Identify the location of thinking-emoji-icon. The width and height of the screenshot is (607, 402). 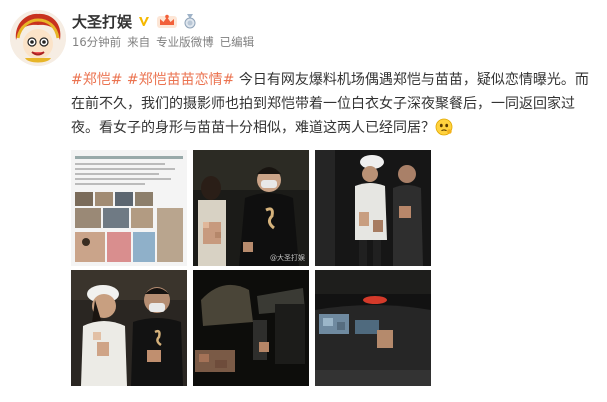
(444, 127).